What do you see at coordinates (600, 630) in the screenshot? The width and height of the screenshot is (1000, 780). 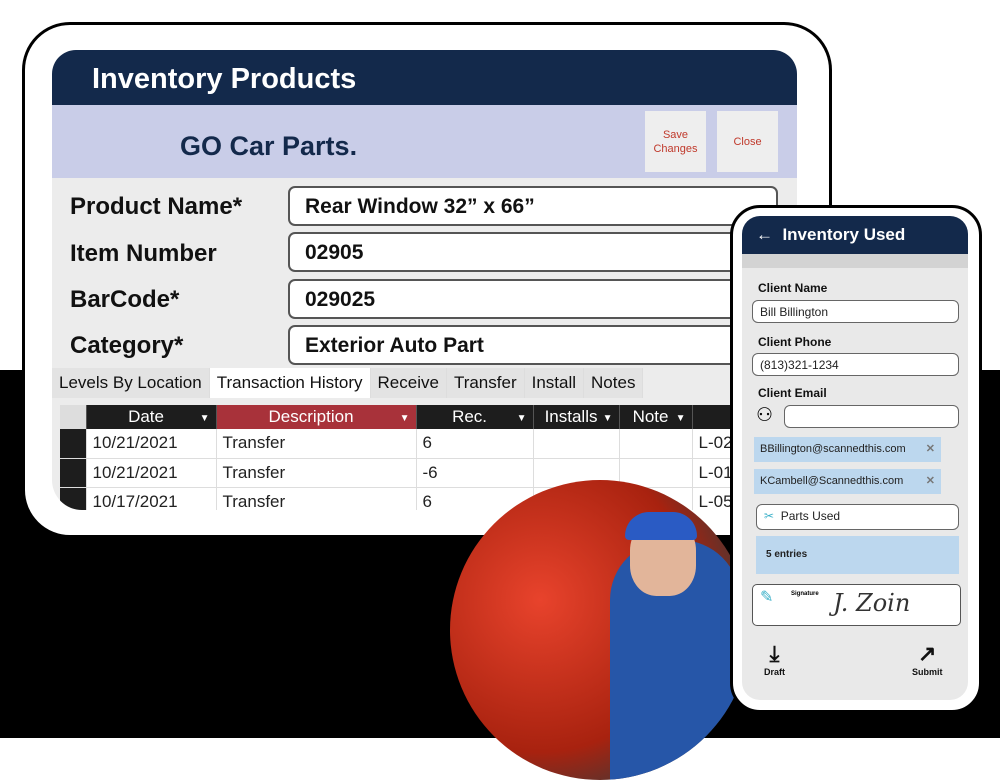 I see `mechanic-photo` at bounding box center [600, 630].